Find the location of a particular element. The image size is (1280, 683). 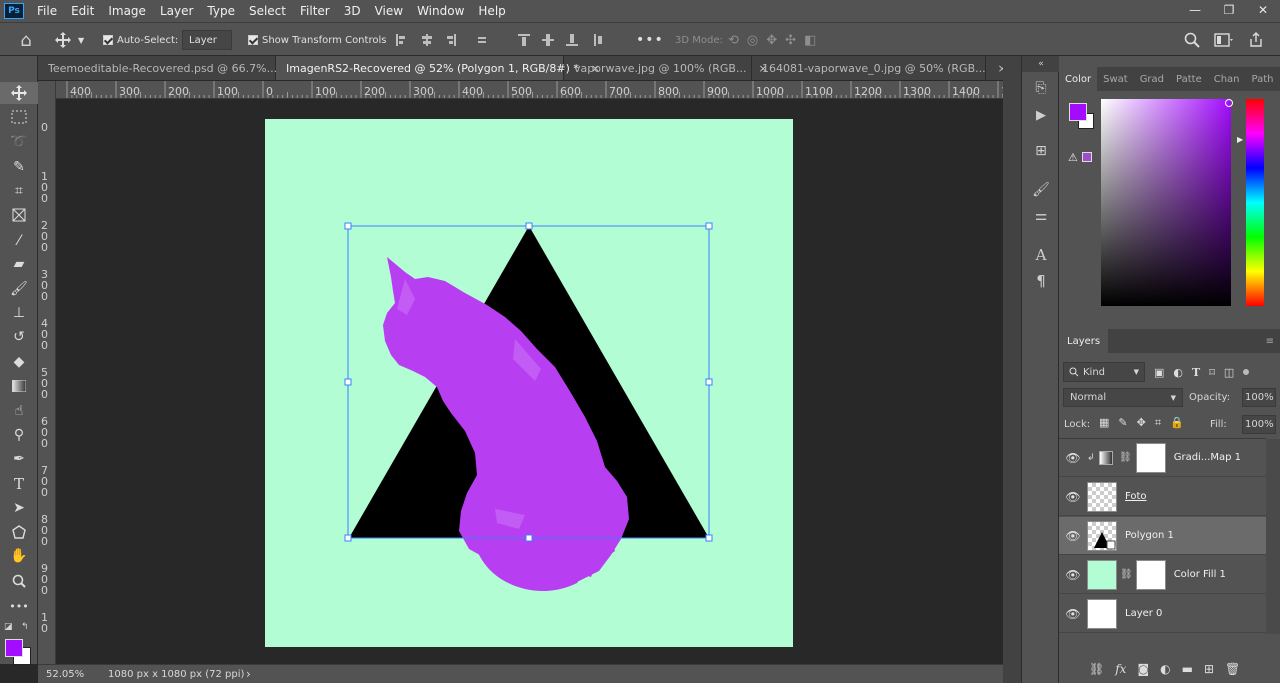

tab-vaporwave: vaporwave.jpg @ 100% (RGB... × is located at coordinates (666, 68).